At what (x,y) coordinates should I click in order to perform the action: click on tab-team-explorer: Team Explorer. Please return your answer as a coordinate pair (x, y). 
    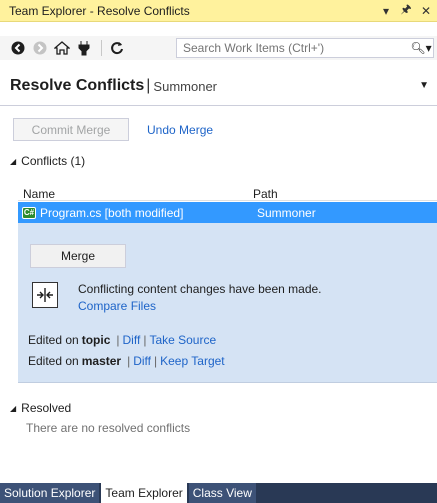
    Looking at the image, I should click on (144, 493).